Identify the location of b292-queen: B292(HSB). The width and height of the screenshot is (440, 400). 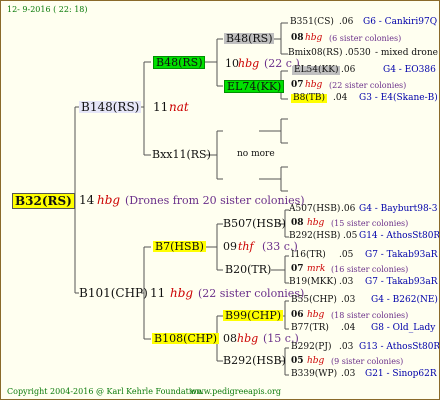
(254, 360).